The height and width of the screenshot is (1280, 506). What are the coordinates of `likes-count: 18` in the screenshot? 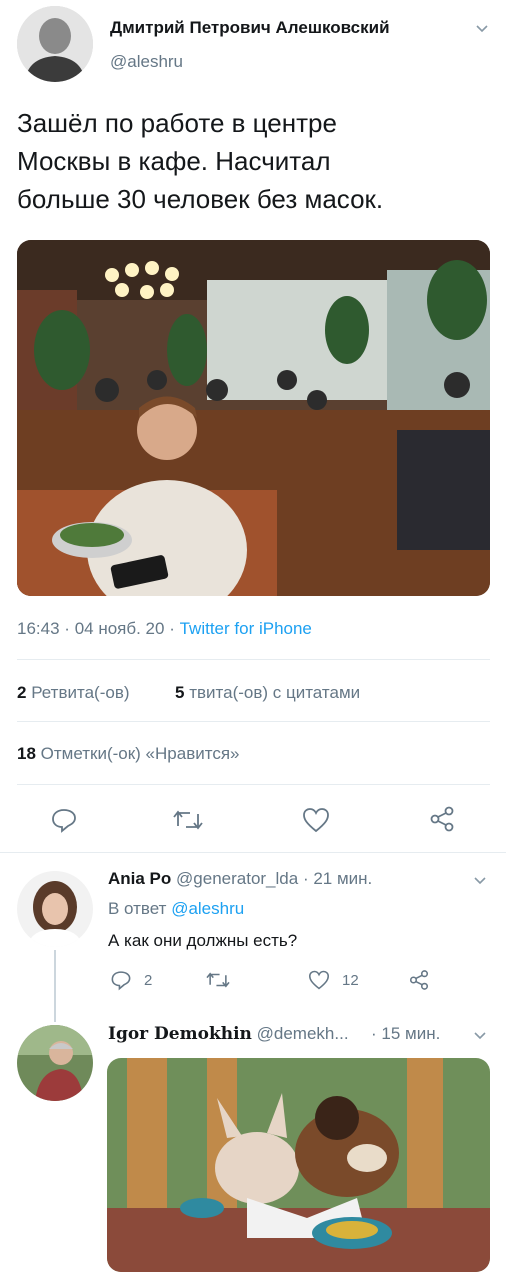 It's located at (26, 753).